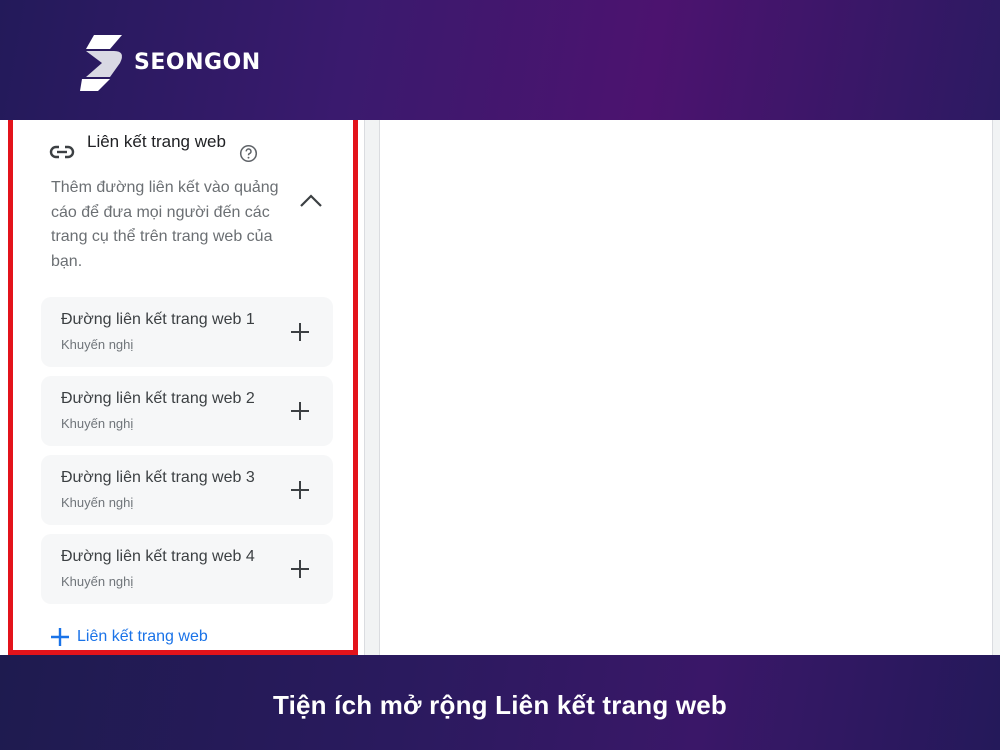  Describe the element at coordinates (996, 387) in the screenshot. I see `right-scroll-edge` at that location.